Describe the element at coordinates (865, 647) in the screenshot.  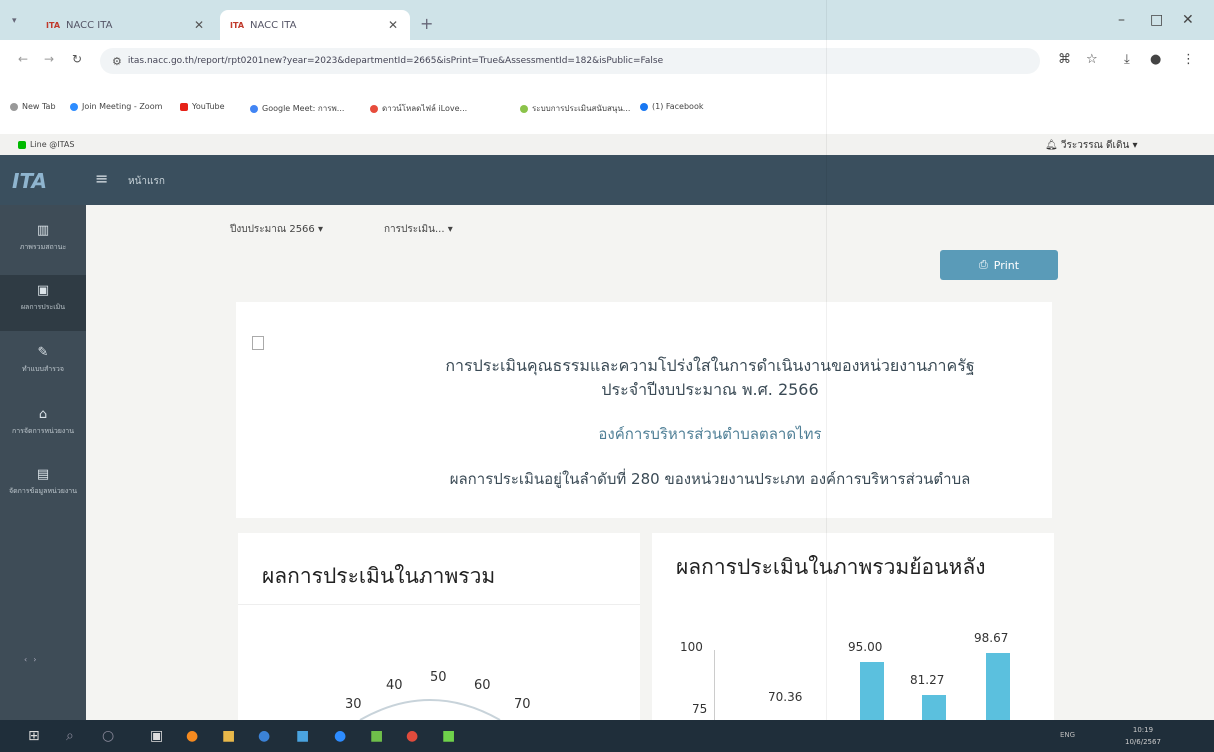
I see `bar-value-label: 95.00` at that location.